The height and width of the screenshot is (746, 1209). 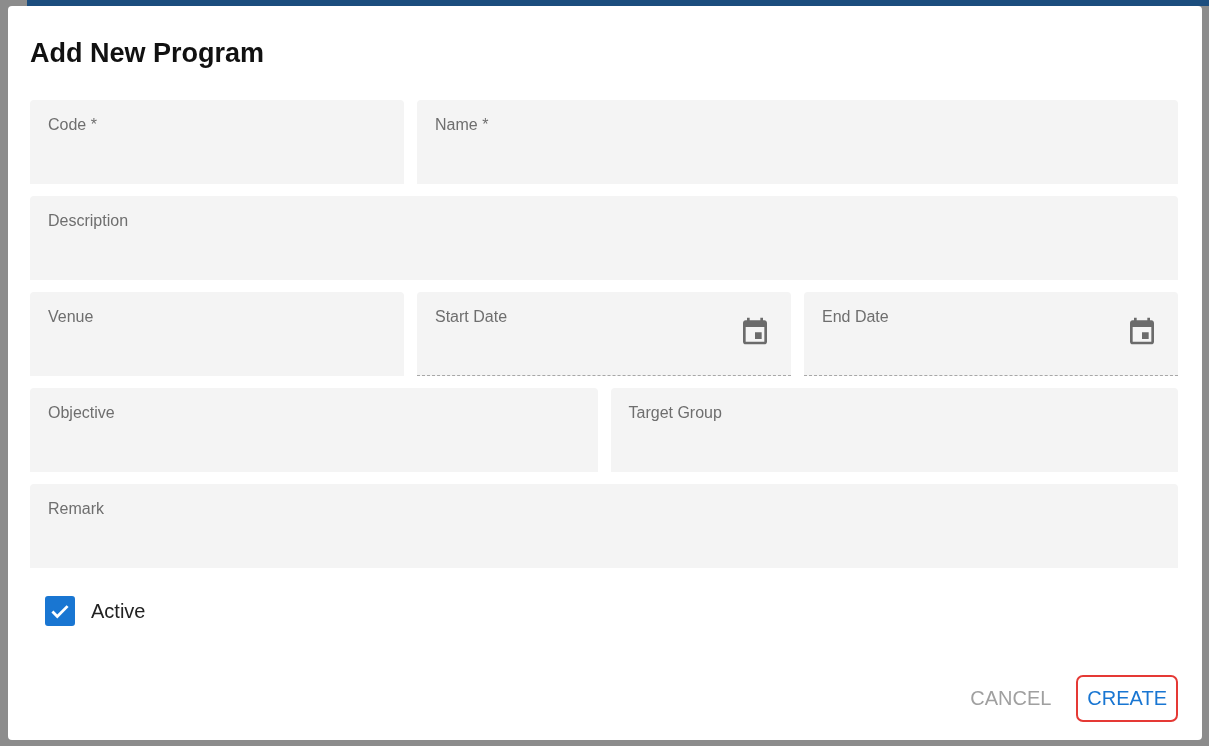 What do you see at coordinates (1011, 698) in the screenshot?
I see `cancel-button: CANCEL` at bounding box center [1011, 698].